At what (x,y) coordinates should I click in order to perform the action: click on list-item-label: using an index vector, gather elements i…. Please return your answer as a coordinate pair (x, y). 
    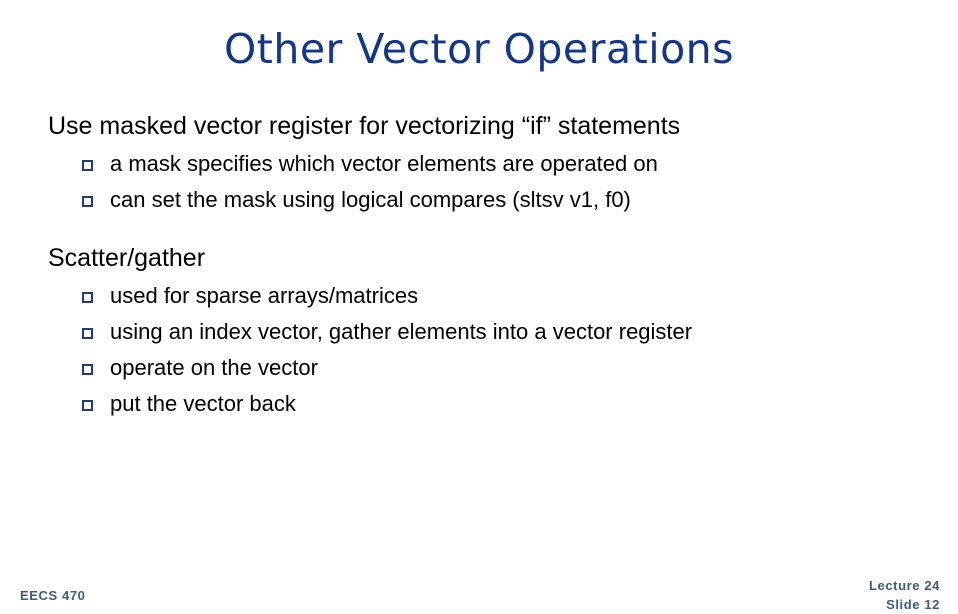
    Looking at the image, I should click on (401, 331).